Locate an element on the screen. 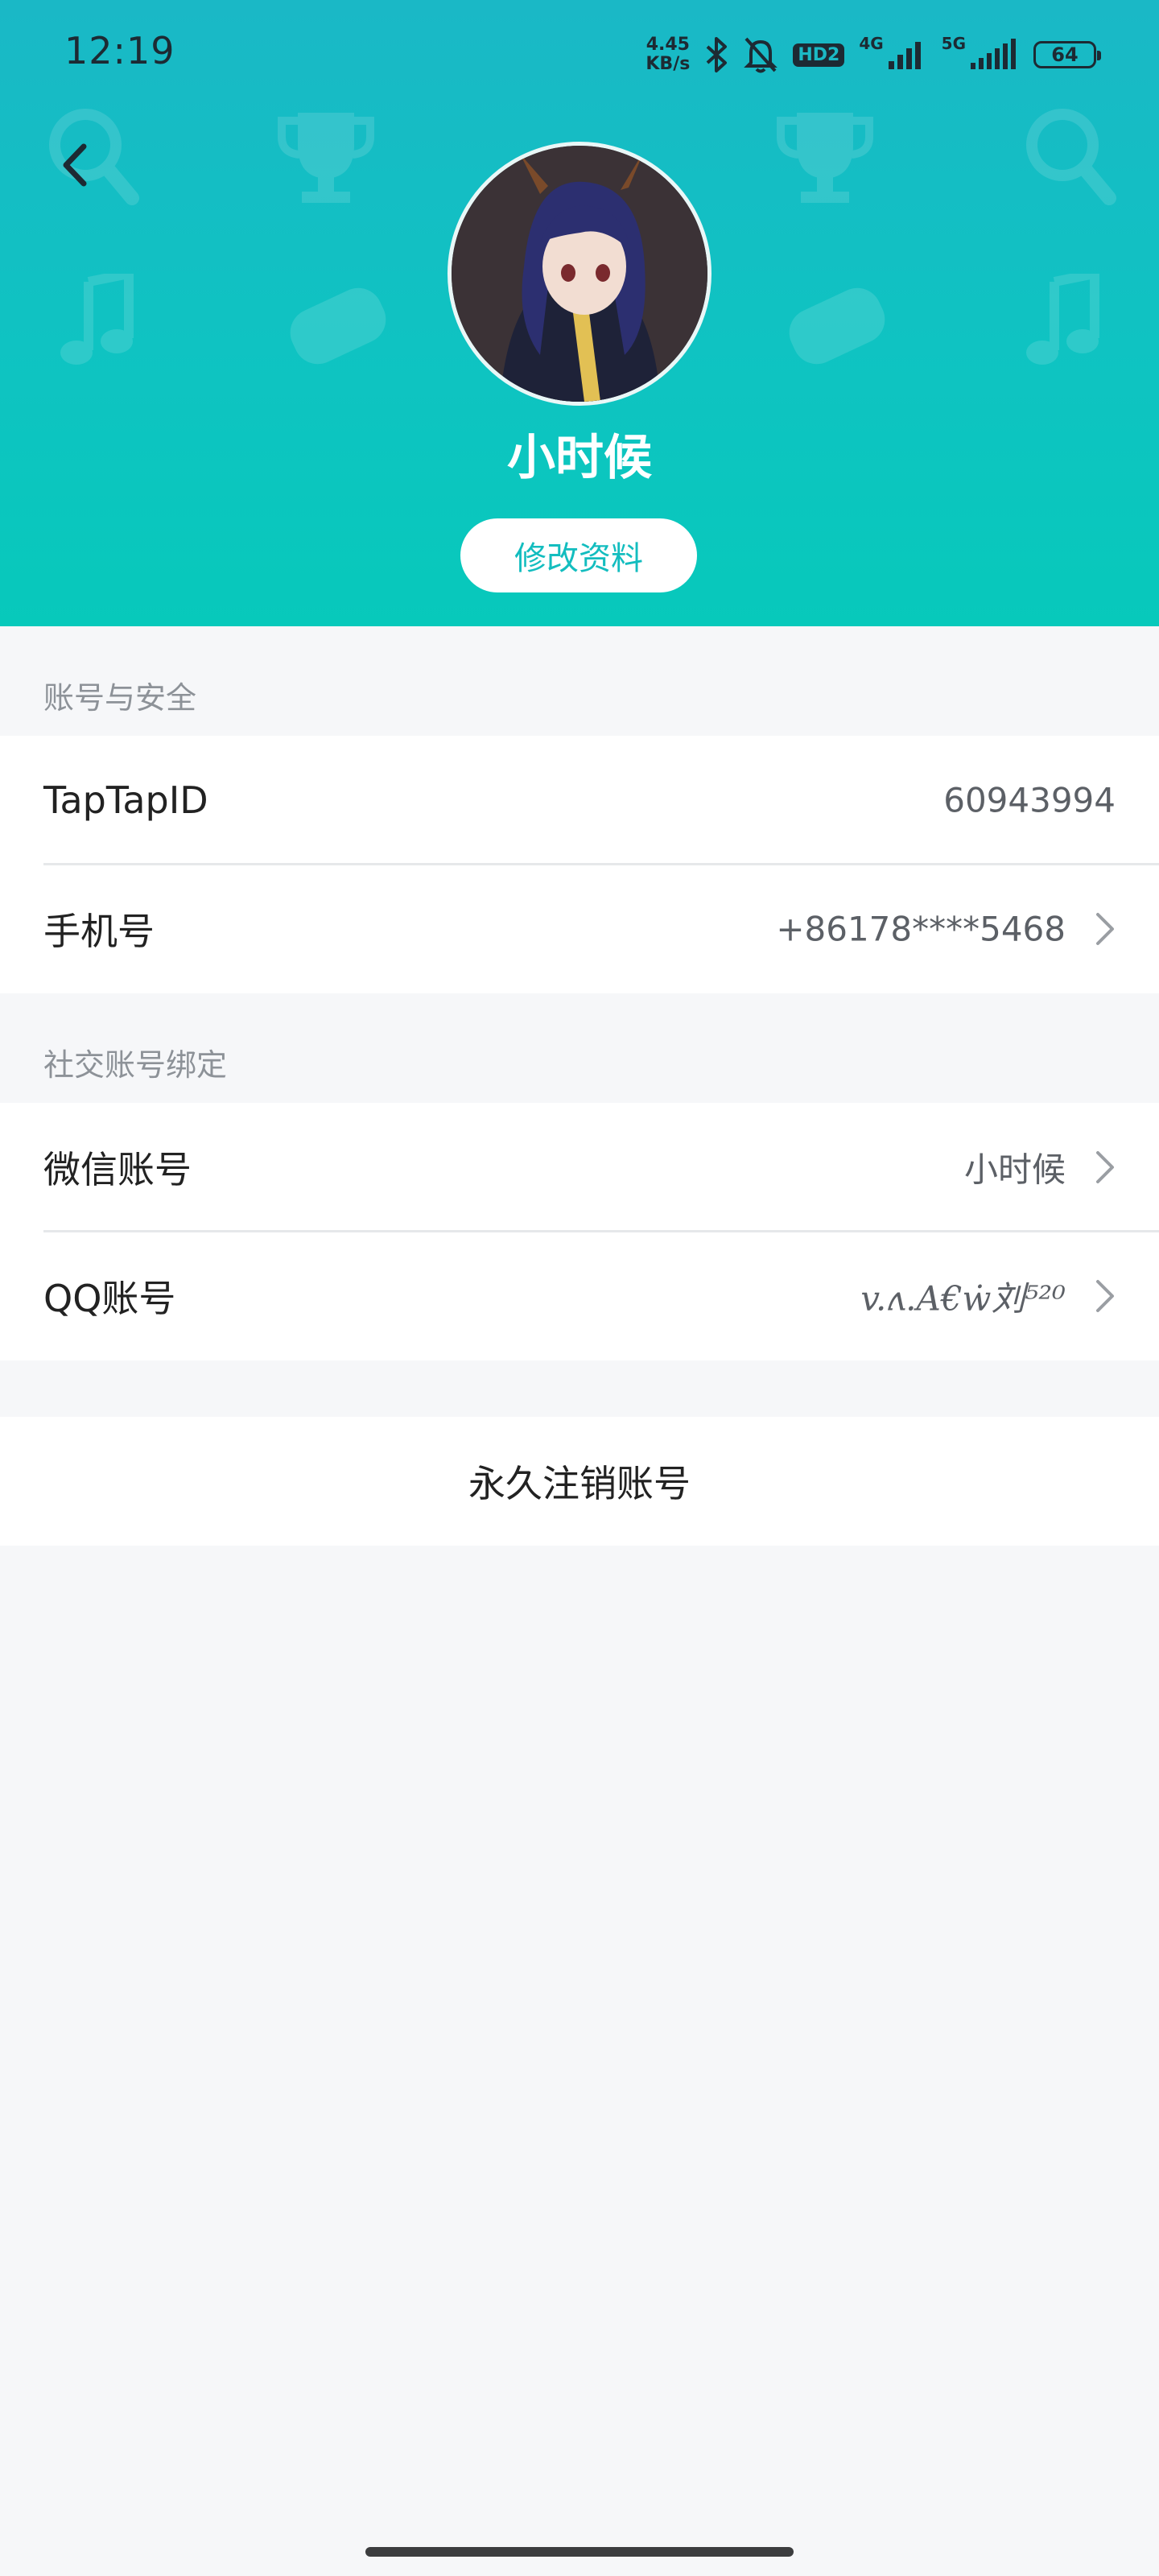 The image size is (1159, 2576). taptap-id-label: TapTapID is located at coordinates (125, 800).